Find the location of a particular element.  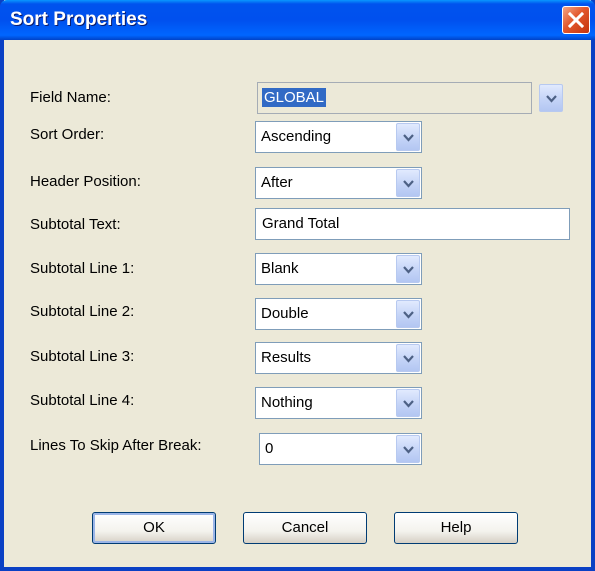

subtotal-line-4-label: Subtotal Line 4: is located at coordinates (82, 400).